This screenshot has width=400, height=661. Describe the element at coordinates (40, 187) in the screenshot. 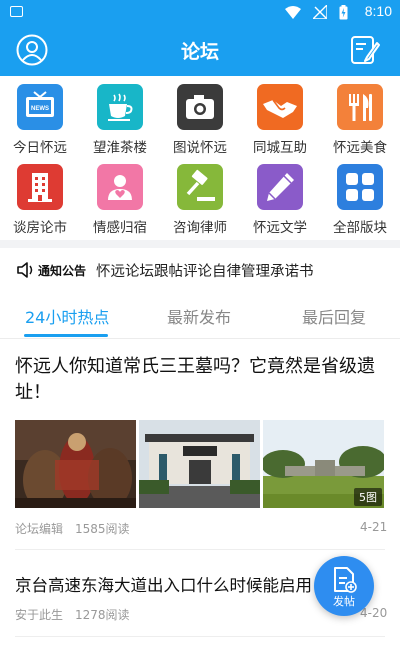

I see `building-icon` at that location.